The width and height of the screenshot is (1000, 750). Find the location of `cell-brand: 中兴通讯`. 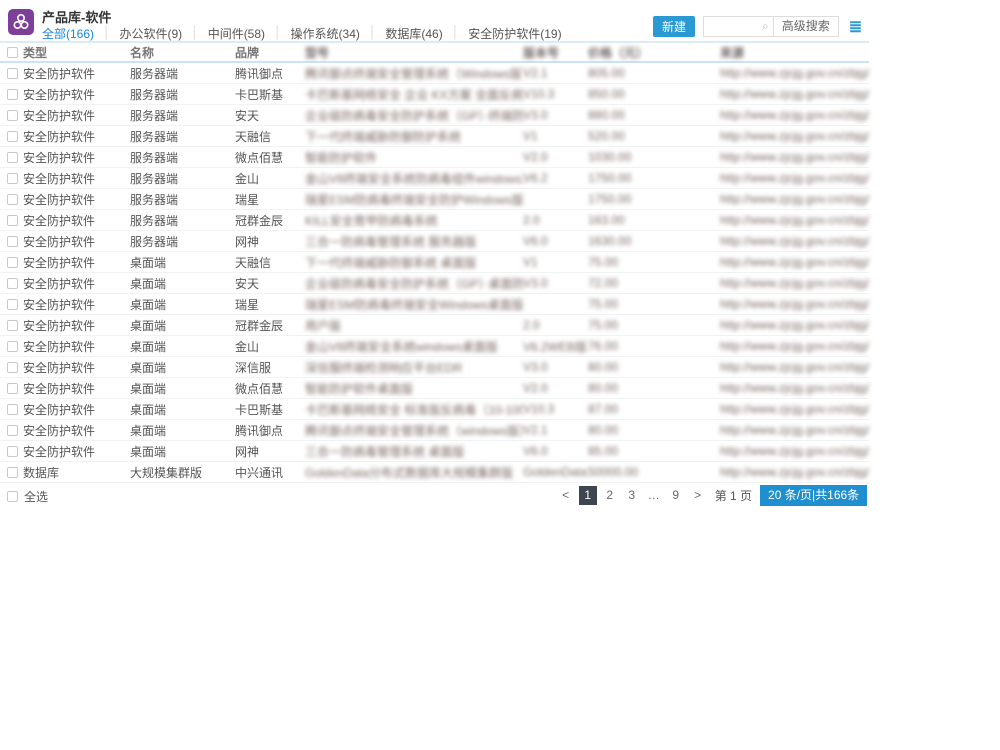

cell-brand: 中兴通讯 is located at coordinates (259, 472).